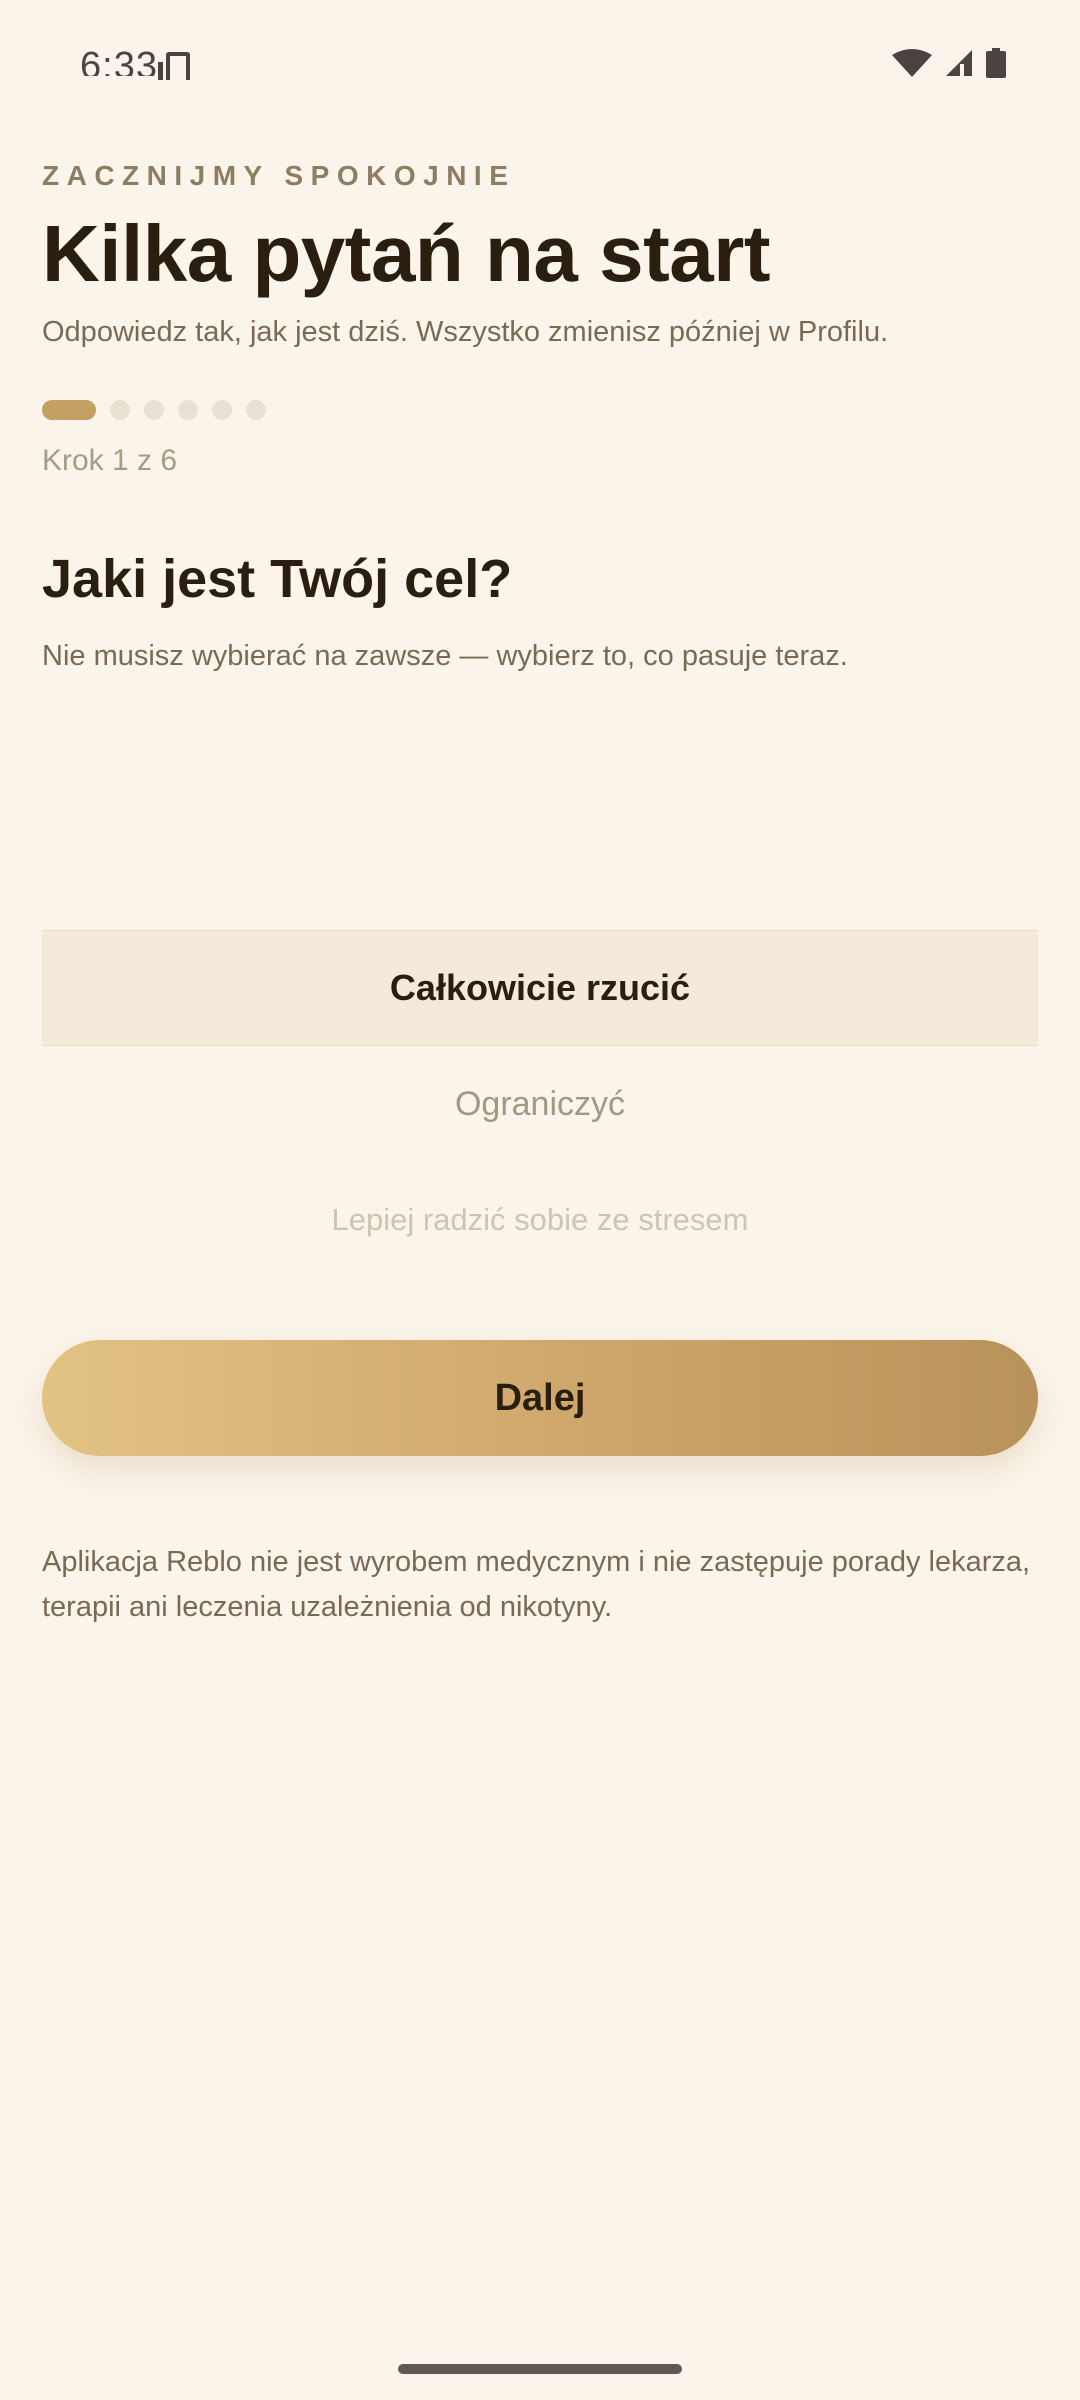 This screenshot has height=2400, width=1080. What do you see at coordinates (540, 55) in the screenshot?
I see `status-bar: 6:33` at bounding box center [540, 55].